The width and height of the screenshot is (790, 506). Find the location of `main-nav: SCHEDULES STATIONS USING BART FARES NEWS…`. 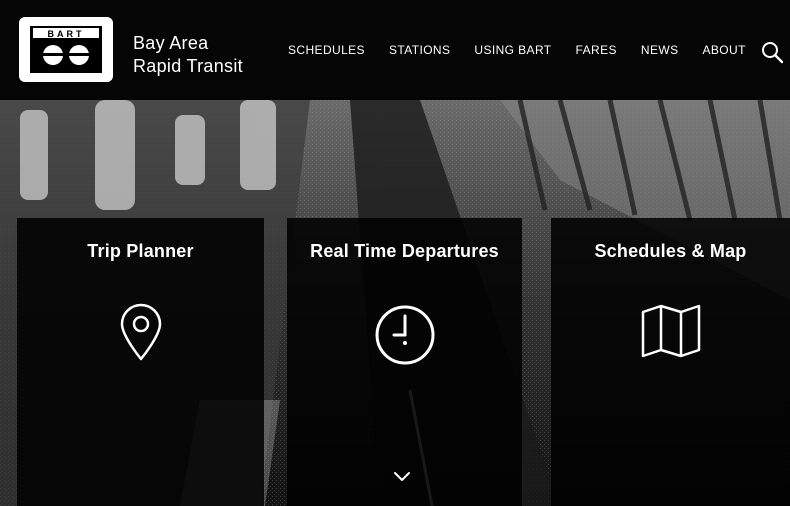

main-nav: SCHEDULES STATIONS USING BART FARES NEWS… is located at coordinates (529, 50).